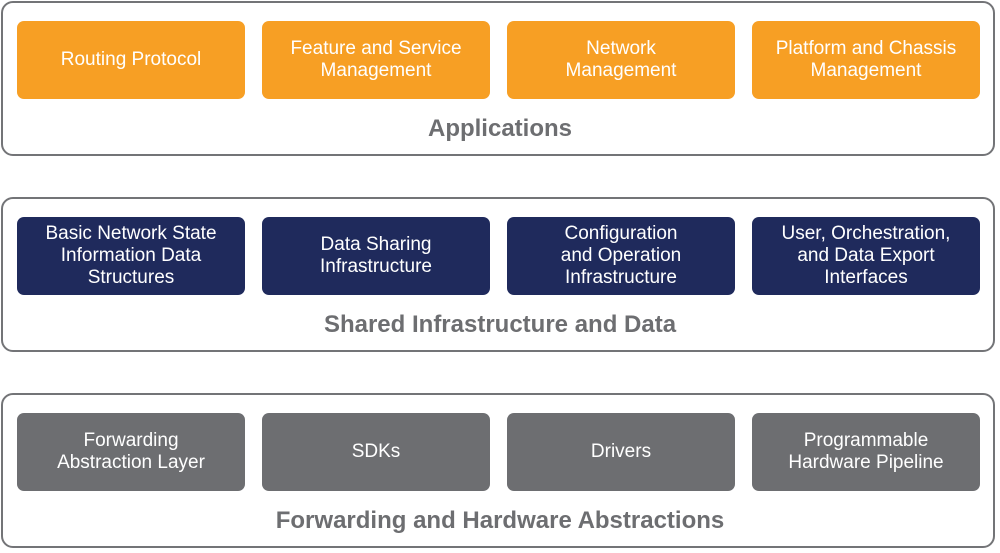  I want to click on component-box: SDKs, so click(376, 452).